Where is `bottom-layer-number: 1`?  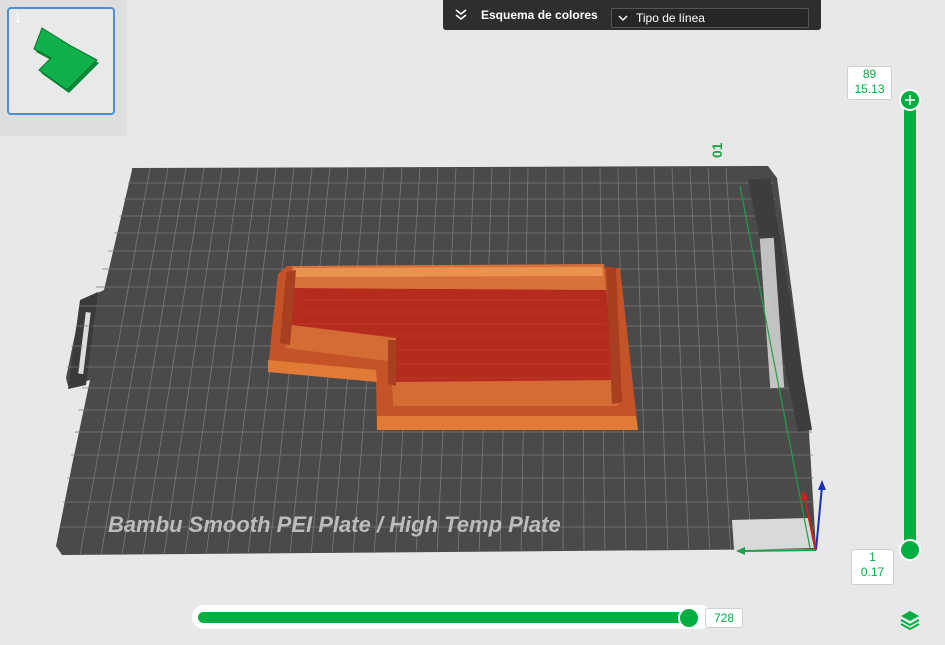
bottom-layer-number: 1 is located at coordinates (872, 557).